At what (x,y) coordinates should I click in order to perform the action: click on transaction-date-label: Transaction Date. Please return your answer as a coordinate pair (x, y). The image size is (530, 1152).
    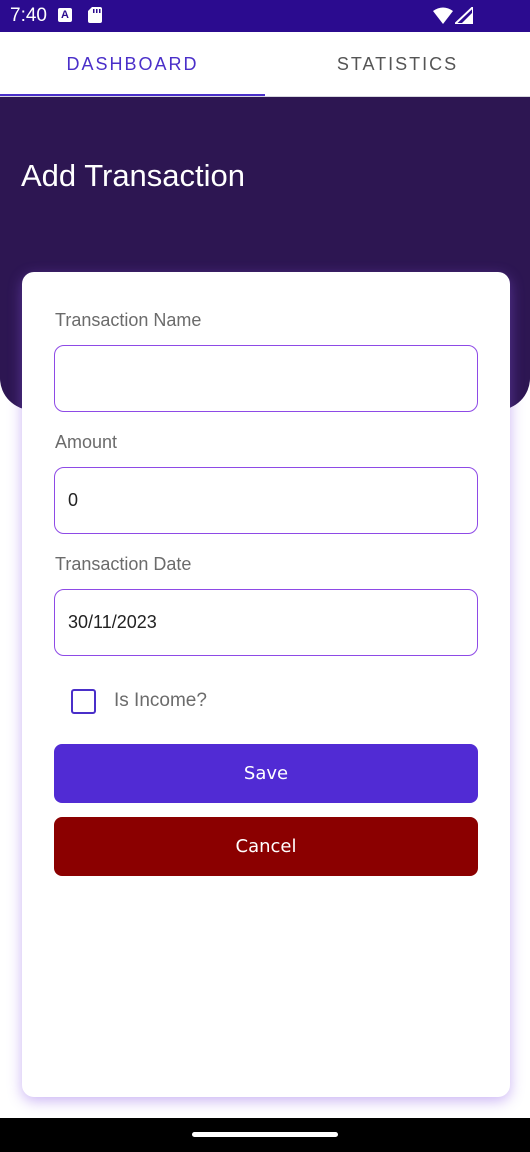
    Looking at the image, I should click on (123, 564).